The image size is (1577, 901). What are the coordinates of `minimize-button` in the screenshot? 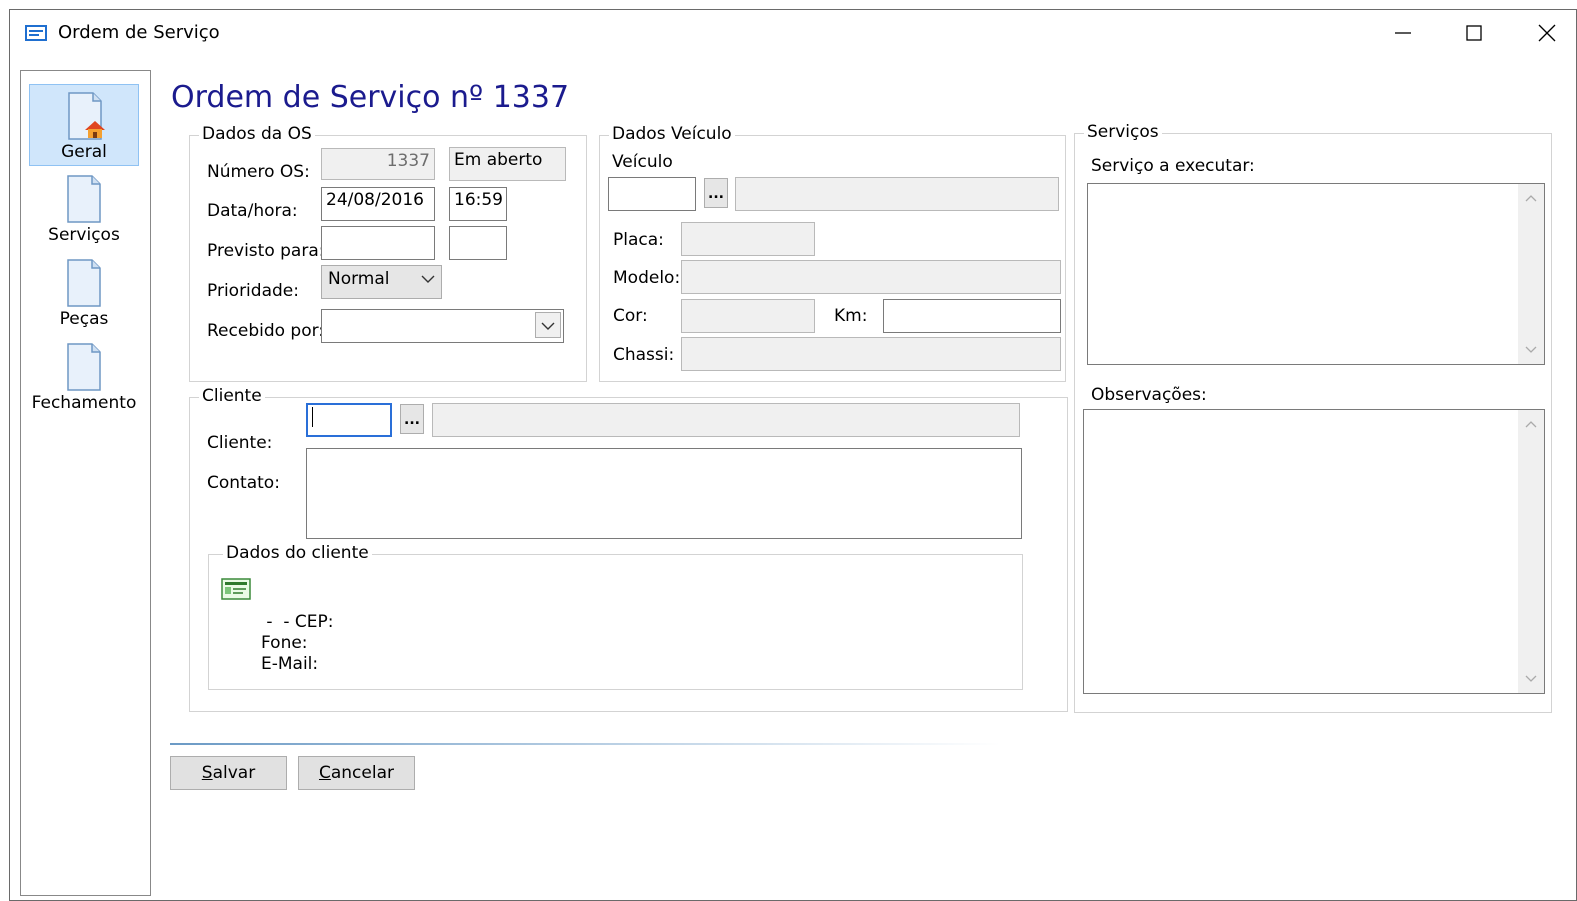 It's located at (1403, 33).